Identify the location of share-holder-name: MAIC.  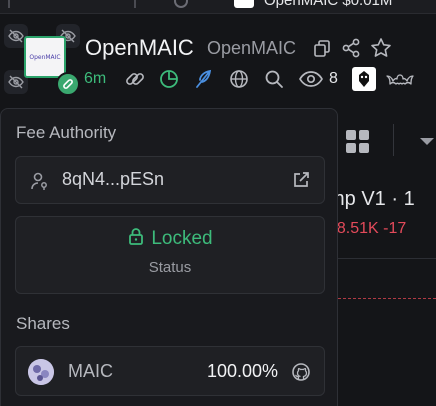
(90, 371).